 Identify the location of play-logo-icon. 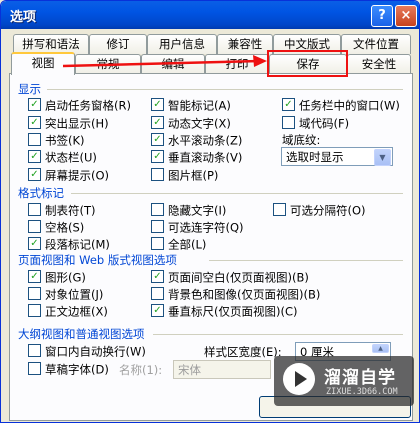
(299, 379).